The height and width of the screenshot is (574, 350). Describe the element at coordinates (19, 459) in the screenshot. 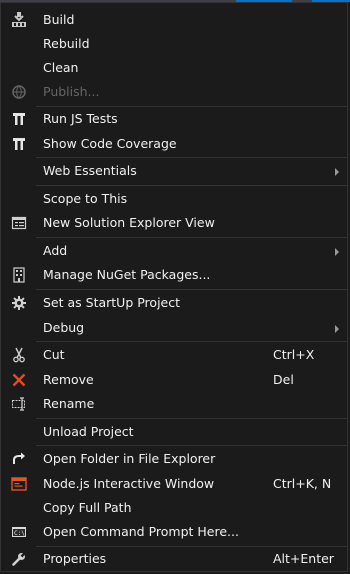

I see `open-folder-arrow-icon` at that location.